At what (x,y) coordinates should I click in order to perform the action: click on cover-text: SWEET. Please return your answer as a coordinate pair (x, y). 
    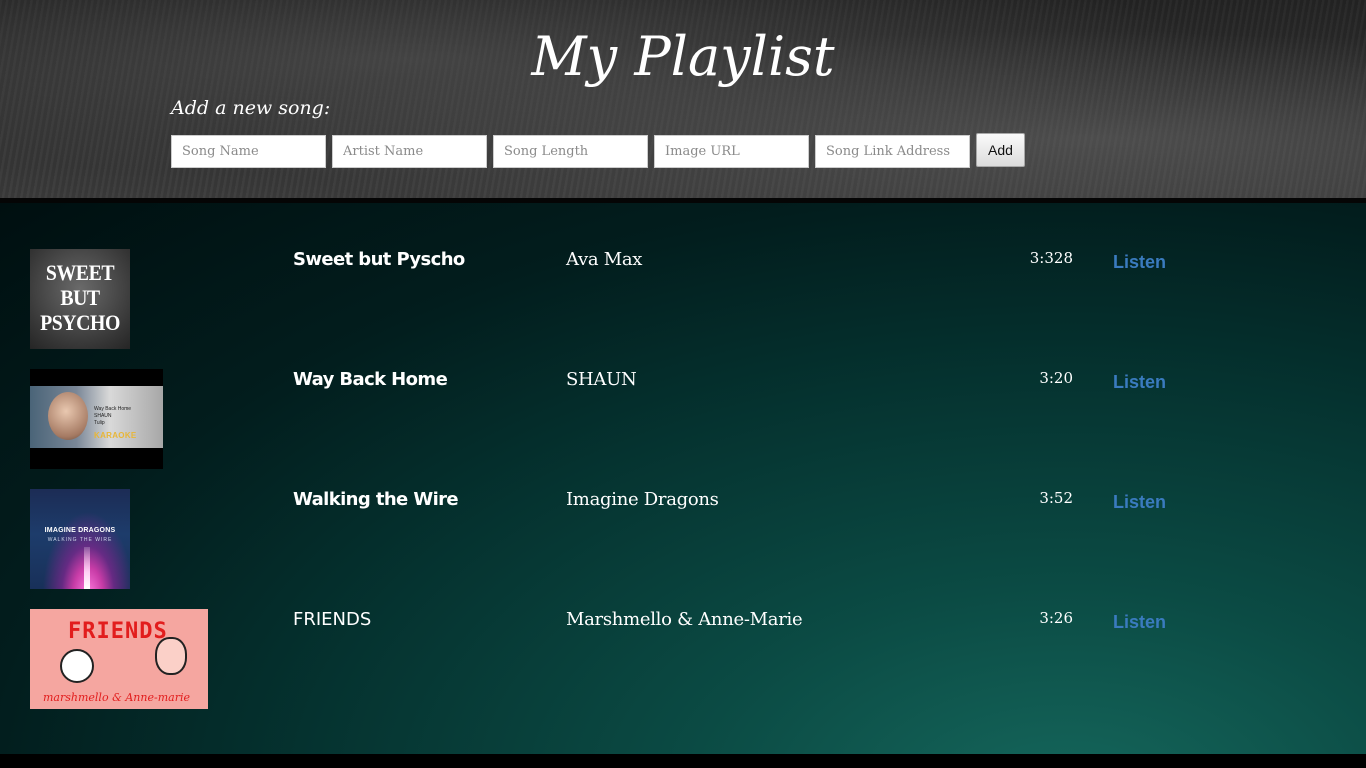
    Looking at the image, I should click on (80, 272).